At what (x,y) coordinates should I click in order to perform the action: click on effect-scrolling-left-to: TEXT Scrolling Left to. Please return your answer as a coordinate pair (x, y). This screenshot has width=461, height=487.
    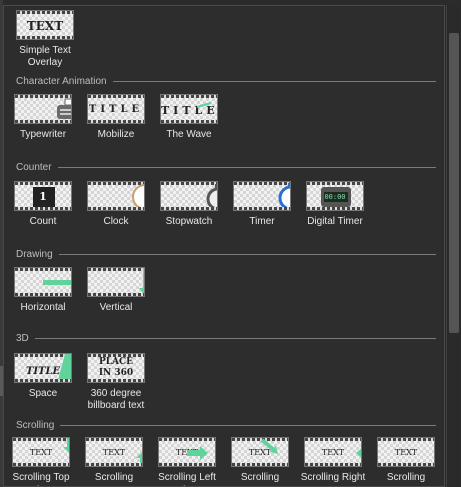
    Looking at the image, I should click on (187, 461).